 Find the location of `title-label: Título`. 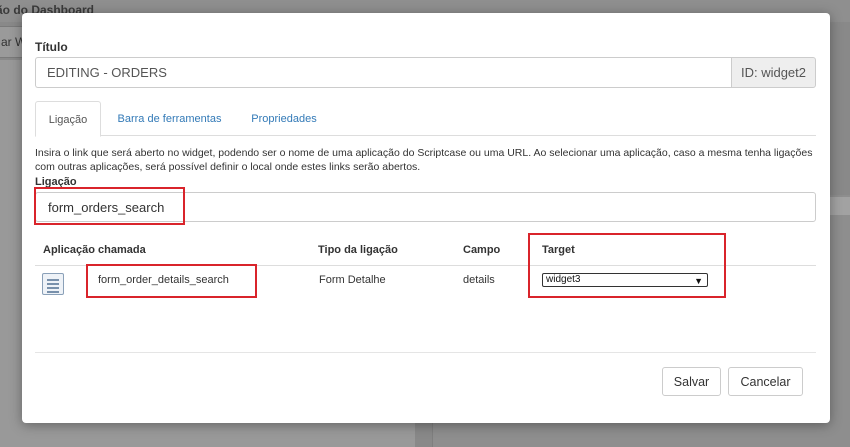

title-label: Título is located at coordinates (51, 47).